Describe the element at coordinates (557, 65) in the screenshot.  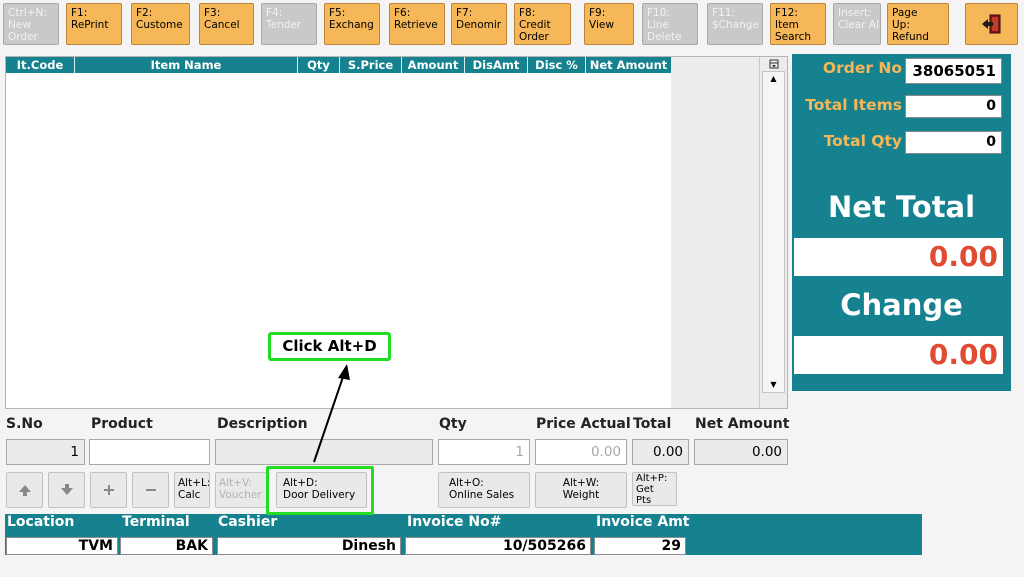
I see `col-disc-pct: Disc %` at that location.